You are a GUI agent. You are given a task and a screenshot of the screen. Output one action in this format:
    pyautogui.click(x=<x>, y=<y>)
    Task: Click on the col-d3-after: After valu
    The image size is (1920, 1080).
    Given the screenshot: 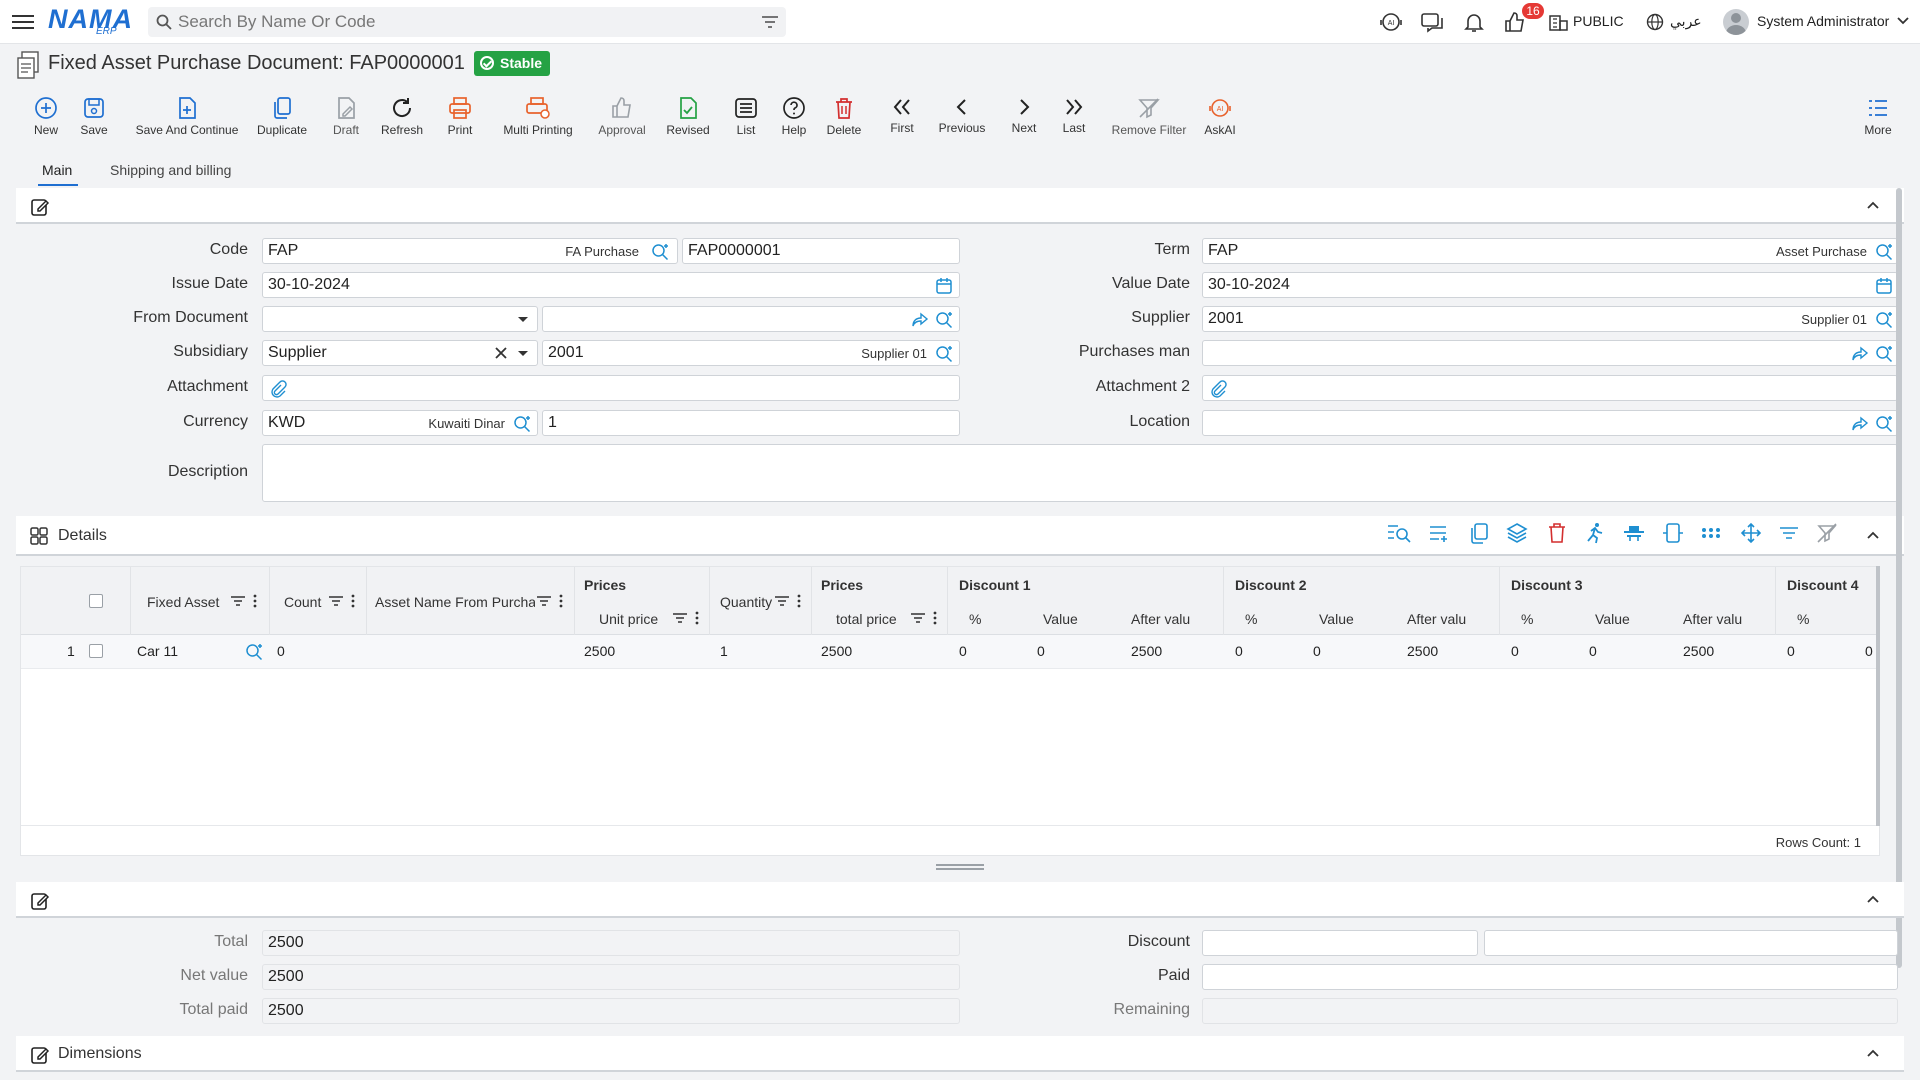 What is the action you would take?
    pyautogui.click(x=1715, y=619)
    